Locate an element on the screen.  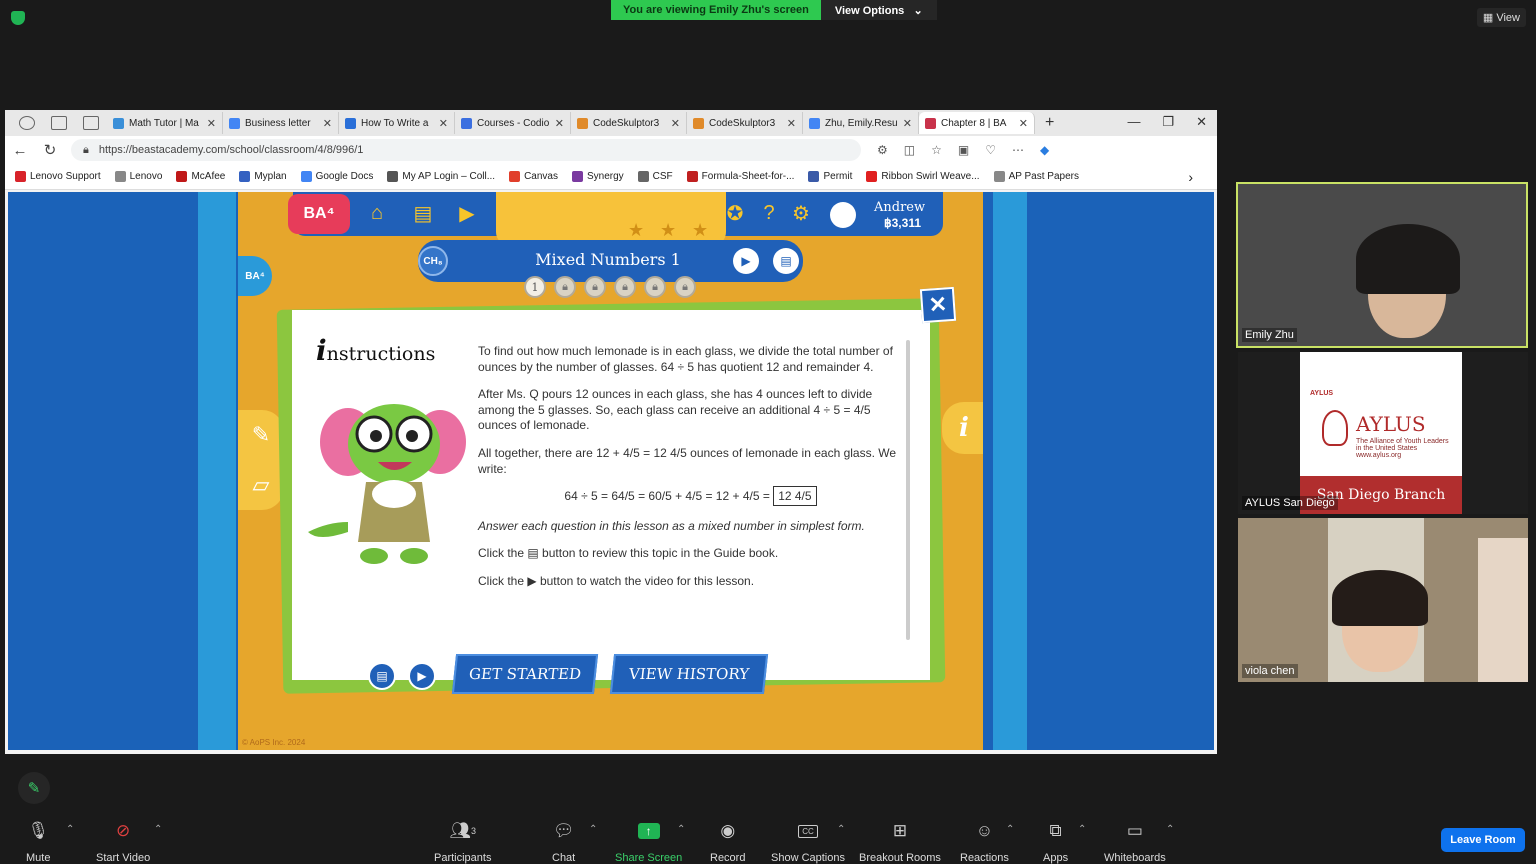
restore-icon: ❐ is located at coordinates (1168, 122).